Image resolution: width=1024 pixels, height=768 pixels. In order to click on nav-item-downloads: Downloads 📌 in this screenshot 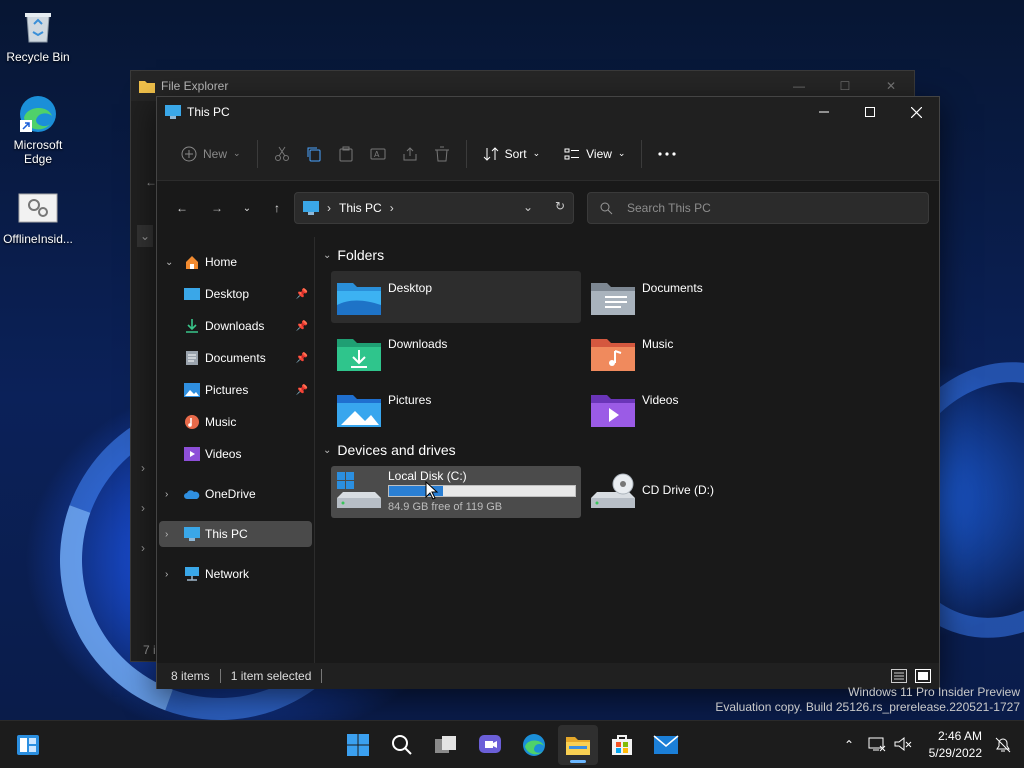, I will do `click(235, 326)`.